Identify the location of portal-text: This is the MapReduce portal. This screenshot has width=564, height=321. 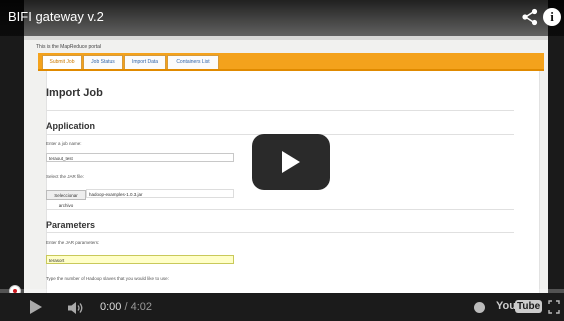
(69, 47).